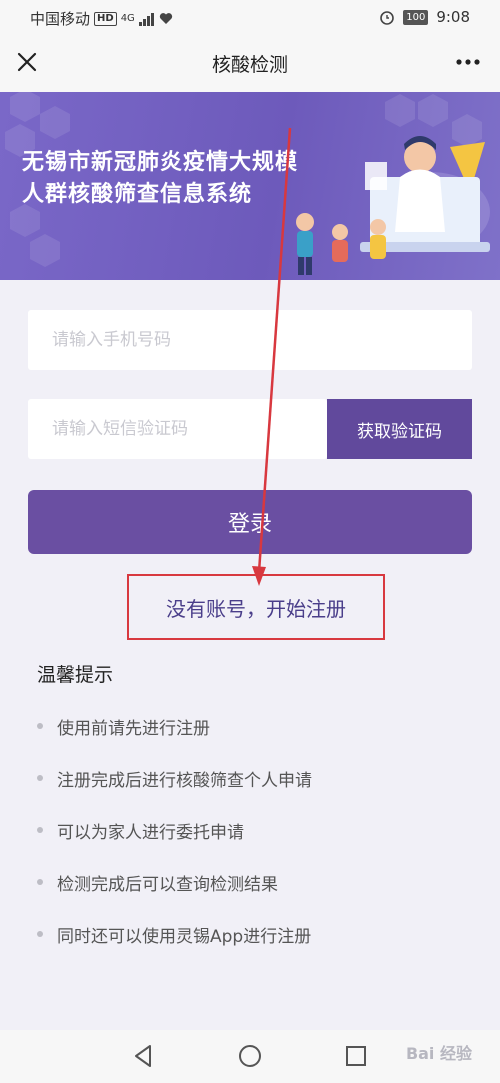  Describe the element at coordinates (133, 728) in the screenshot. I see `tip-text: 使用前请先进行注册` at that location.